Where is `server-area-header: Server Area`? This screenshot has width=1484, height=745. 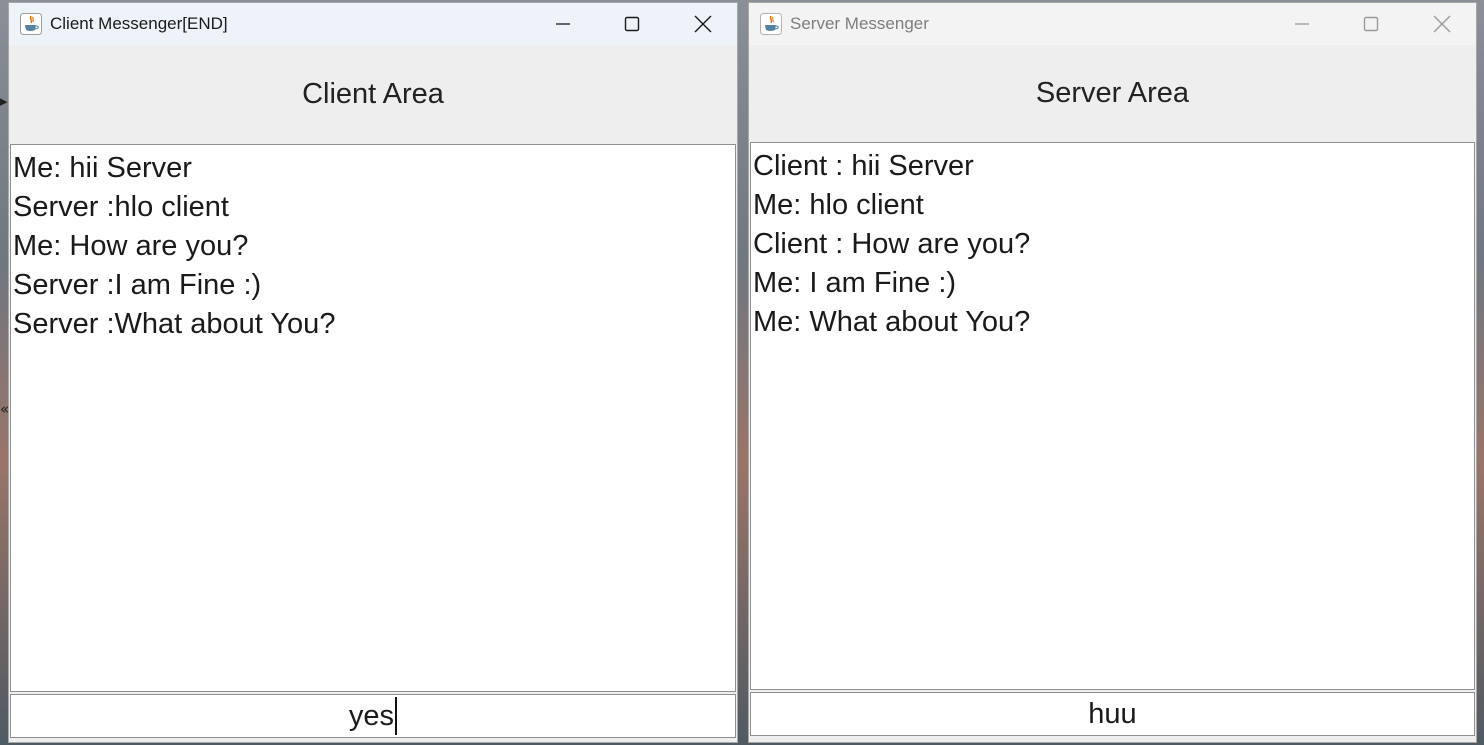
server-area-header: Server Area is located at coordinates (1112, 93).